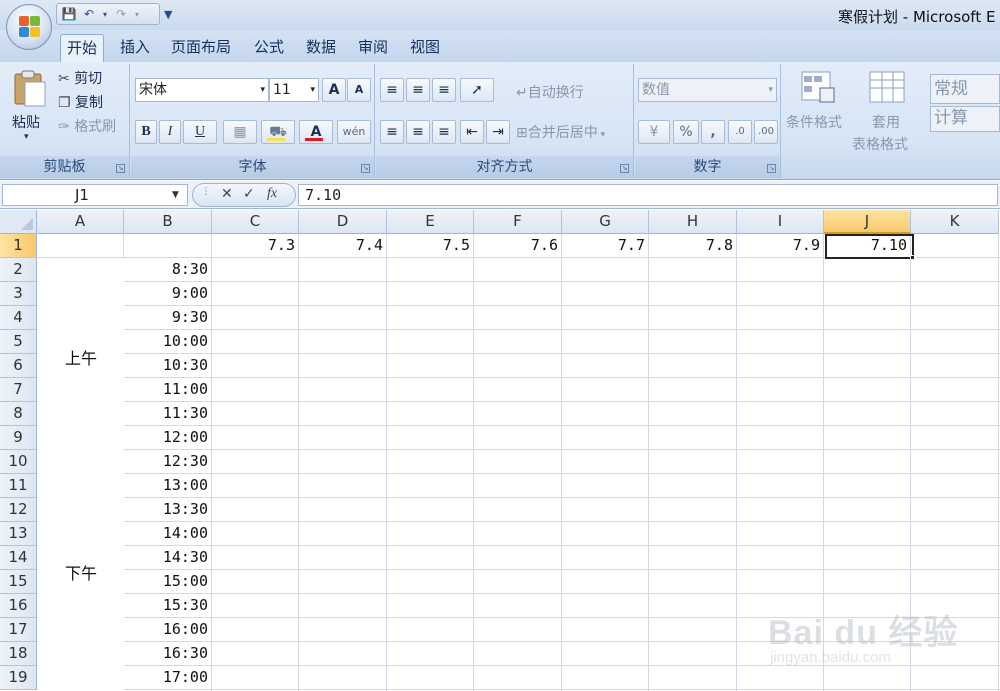  Describe the element at coordinates (518, 246) in the screenshot. I see `date-cell-f1: 7.6` at that location.